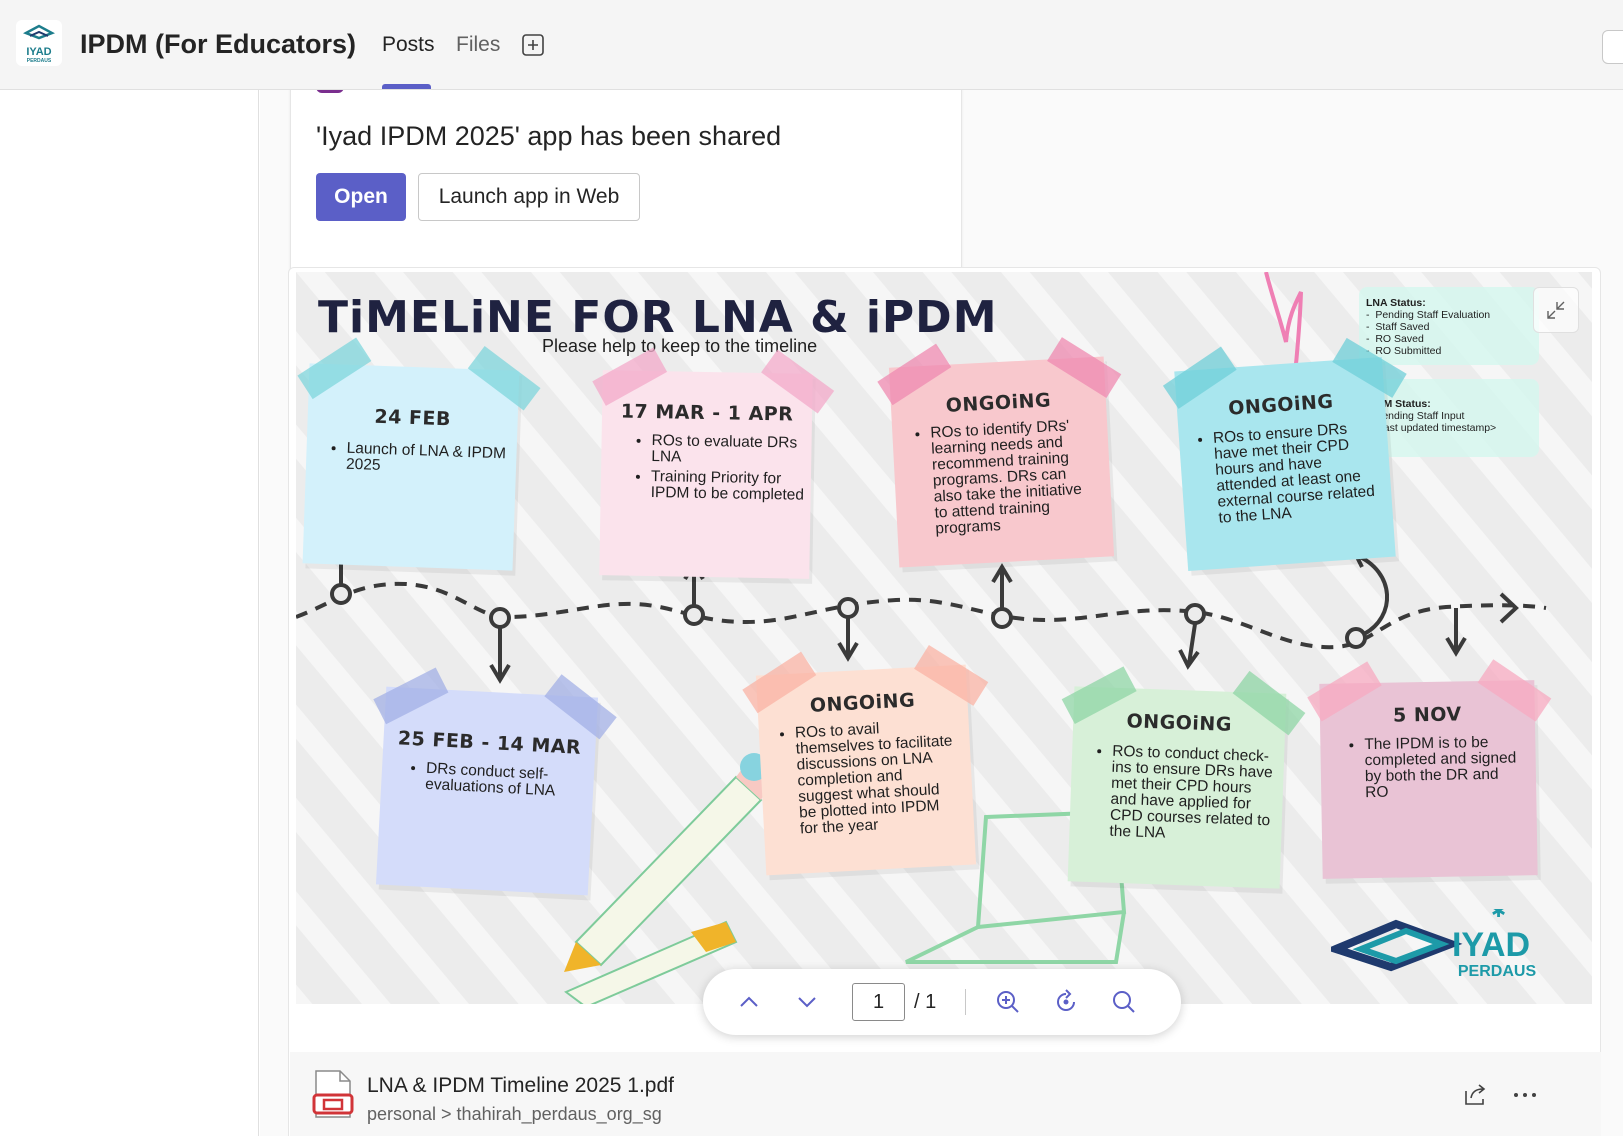 Image resolution: width=1623 pixels, height=1136 pixels. Describe the element at coordinates (408, 45) in the screenshot. I see `tab-posts: Posts` at that location.